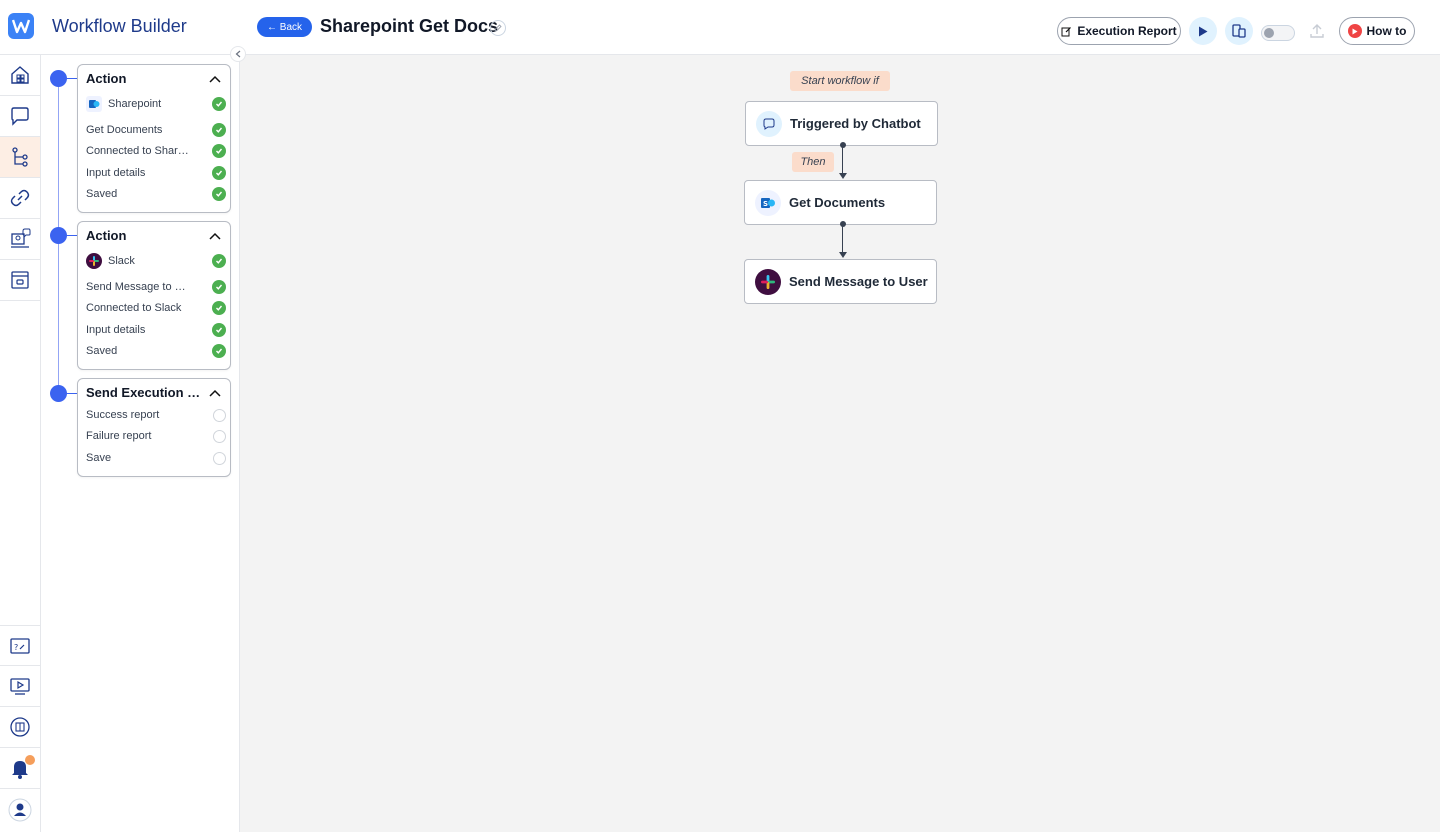 This screenshot has width=1440, height=832. I want to click on step-row-label: Connected to Sharepoint, so click(138, 151).